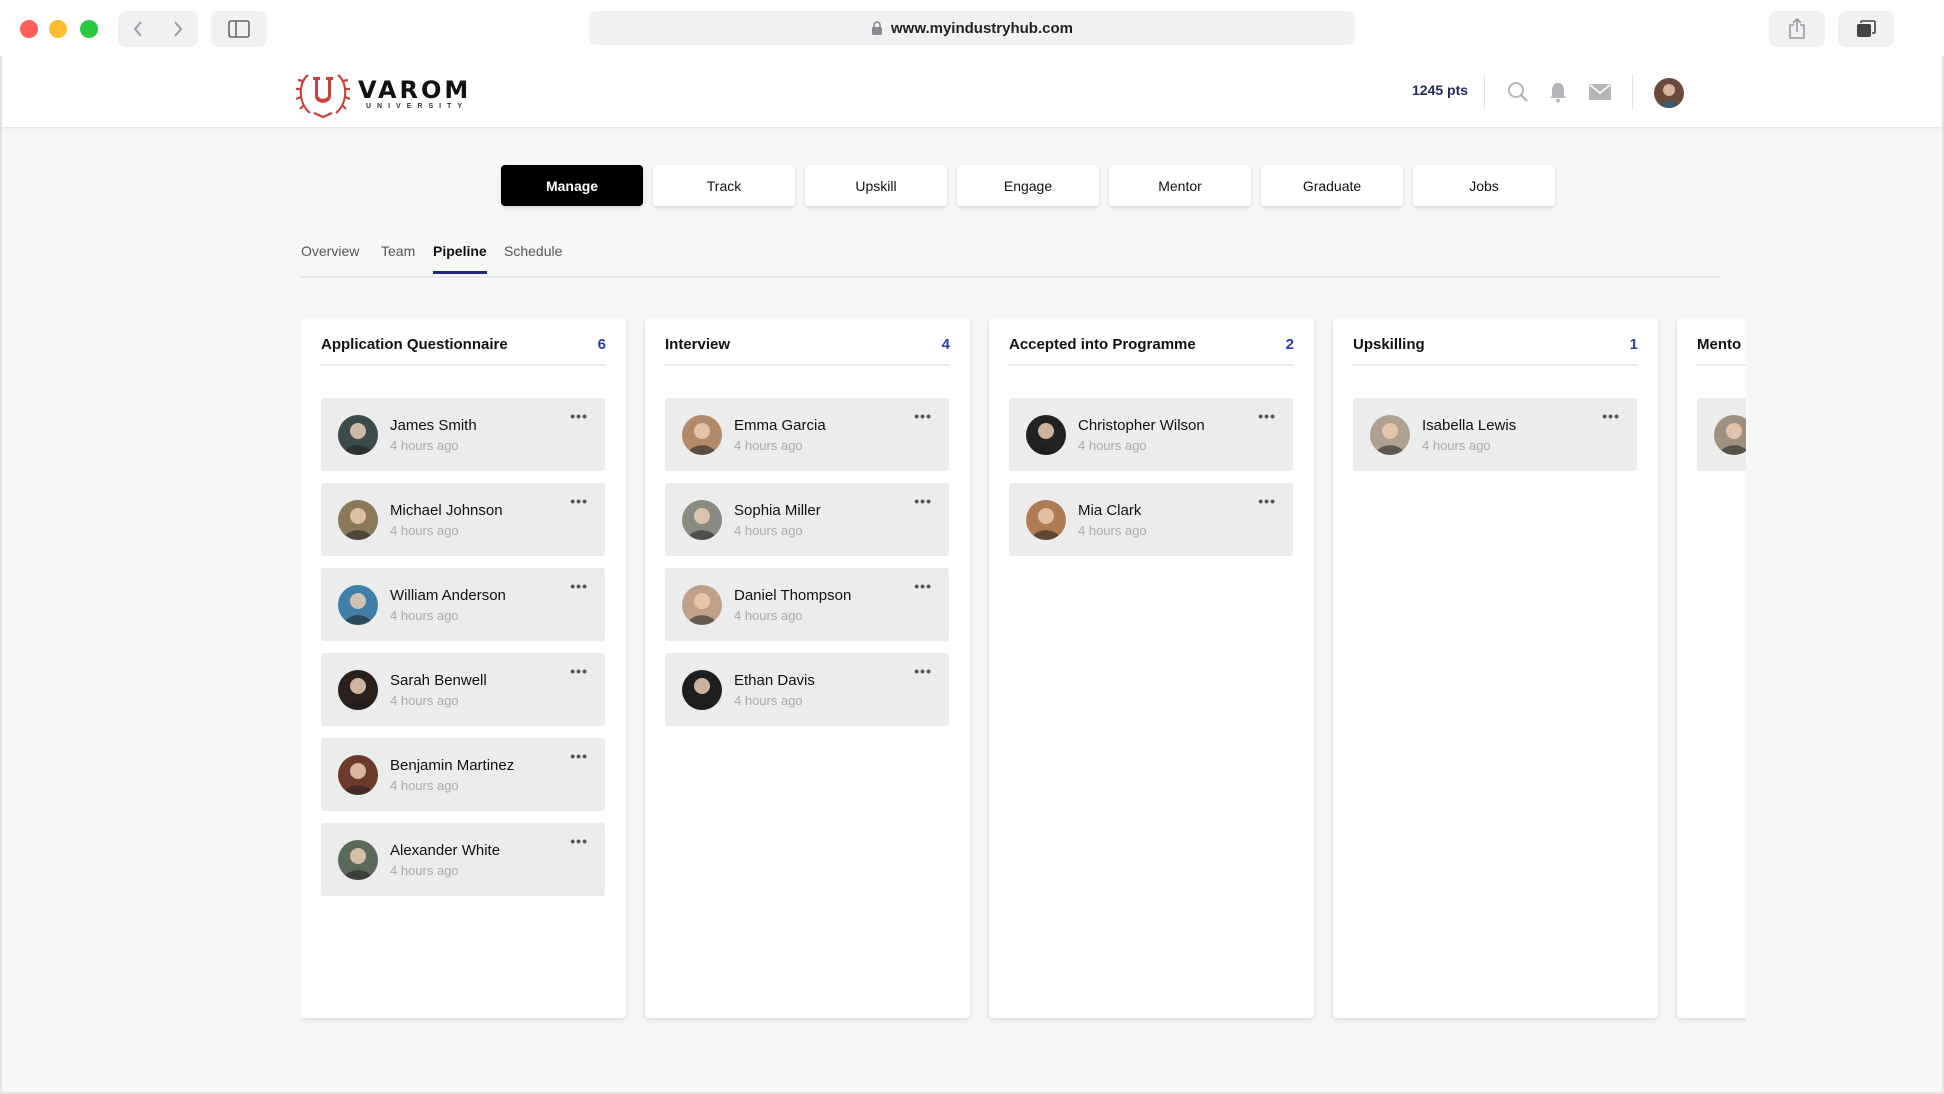  Describe the element at coordinates (448, 595) in the screenshot. I see `candidate-name: William Anderson` at that location.